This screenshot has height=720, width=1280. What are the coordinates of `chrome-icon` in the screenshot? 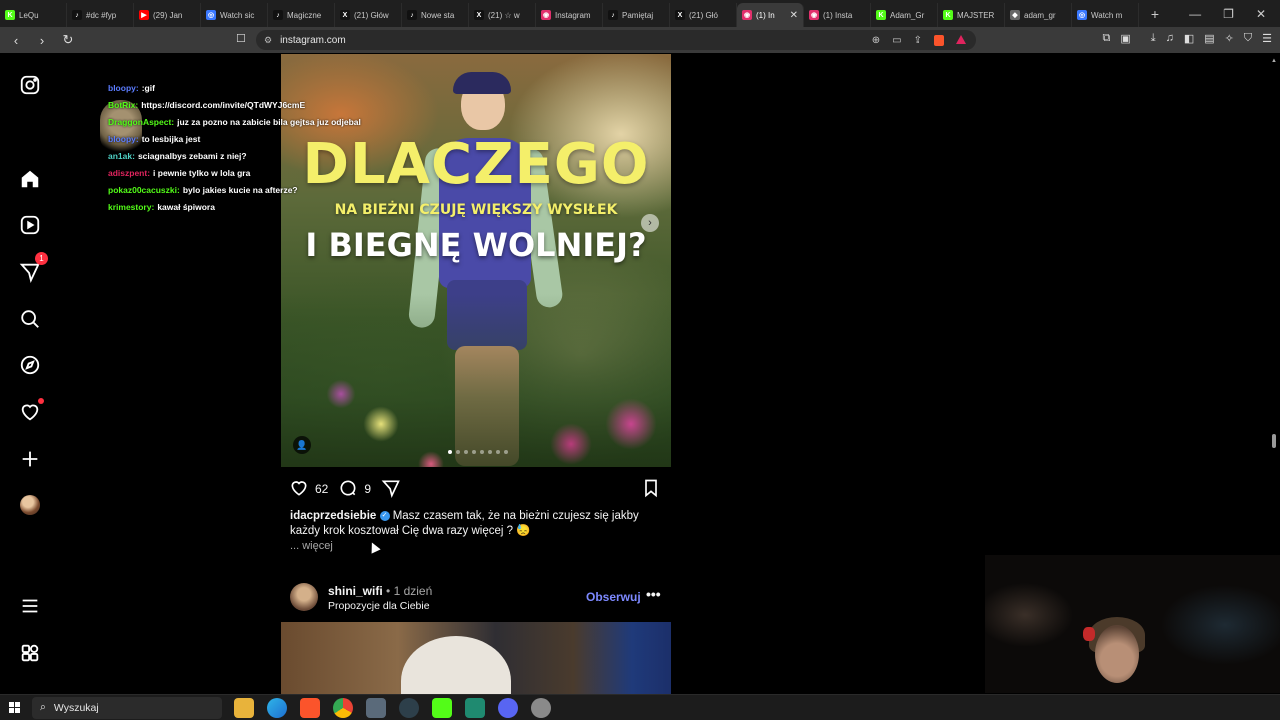 It's located at (343, 707).